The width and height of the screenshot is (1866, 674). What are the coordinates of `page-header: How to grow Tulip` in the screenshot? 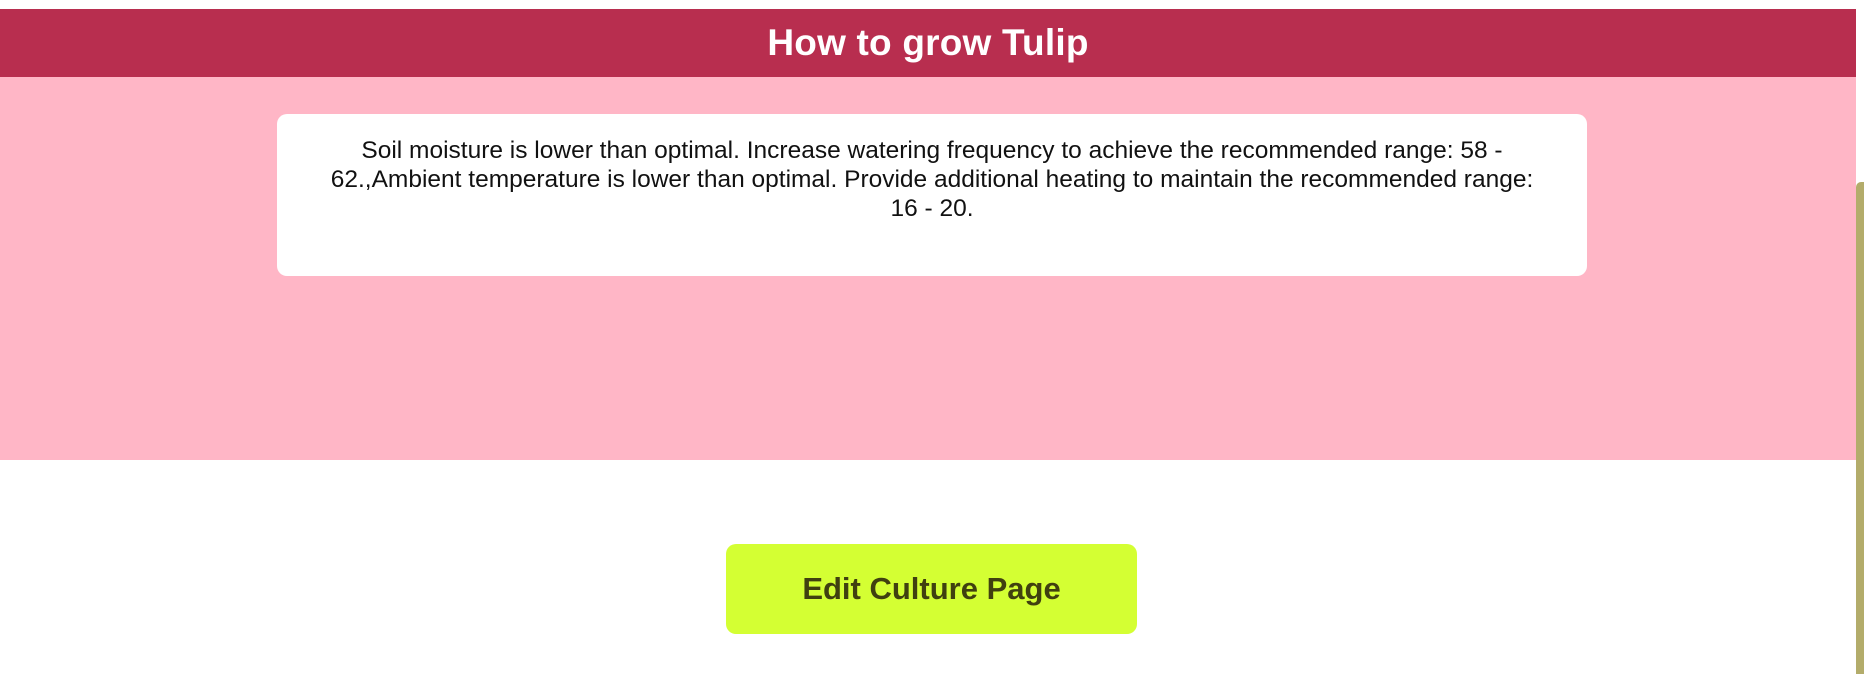 It's located at (928, 43).